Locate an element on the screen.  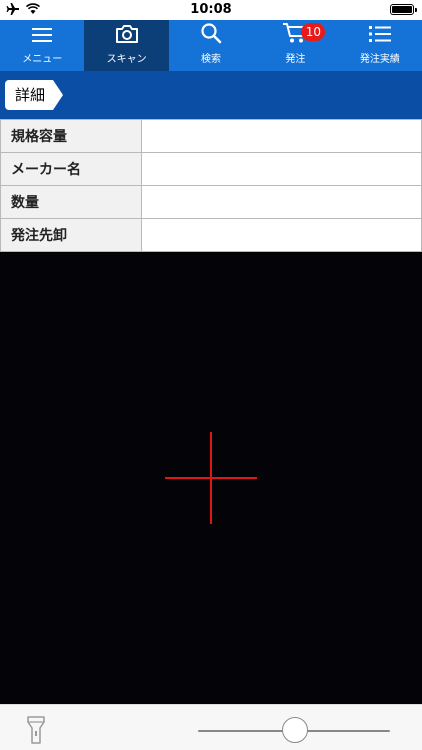
table-row: 規格容量 is located at coordinates (211, 136).